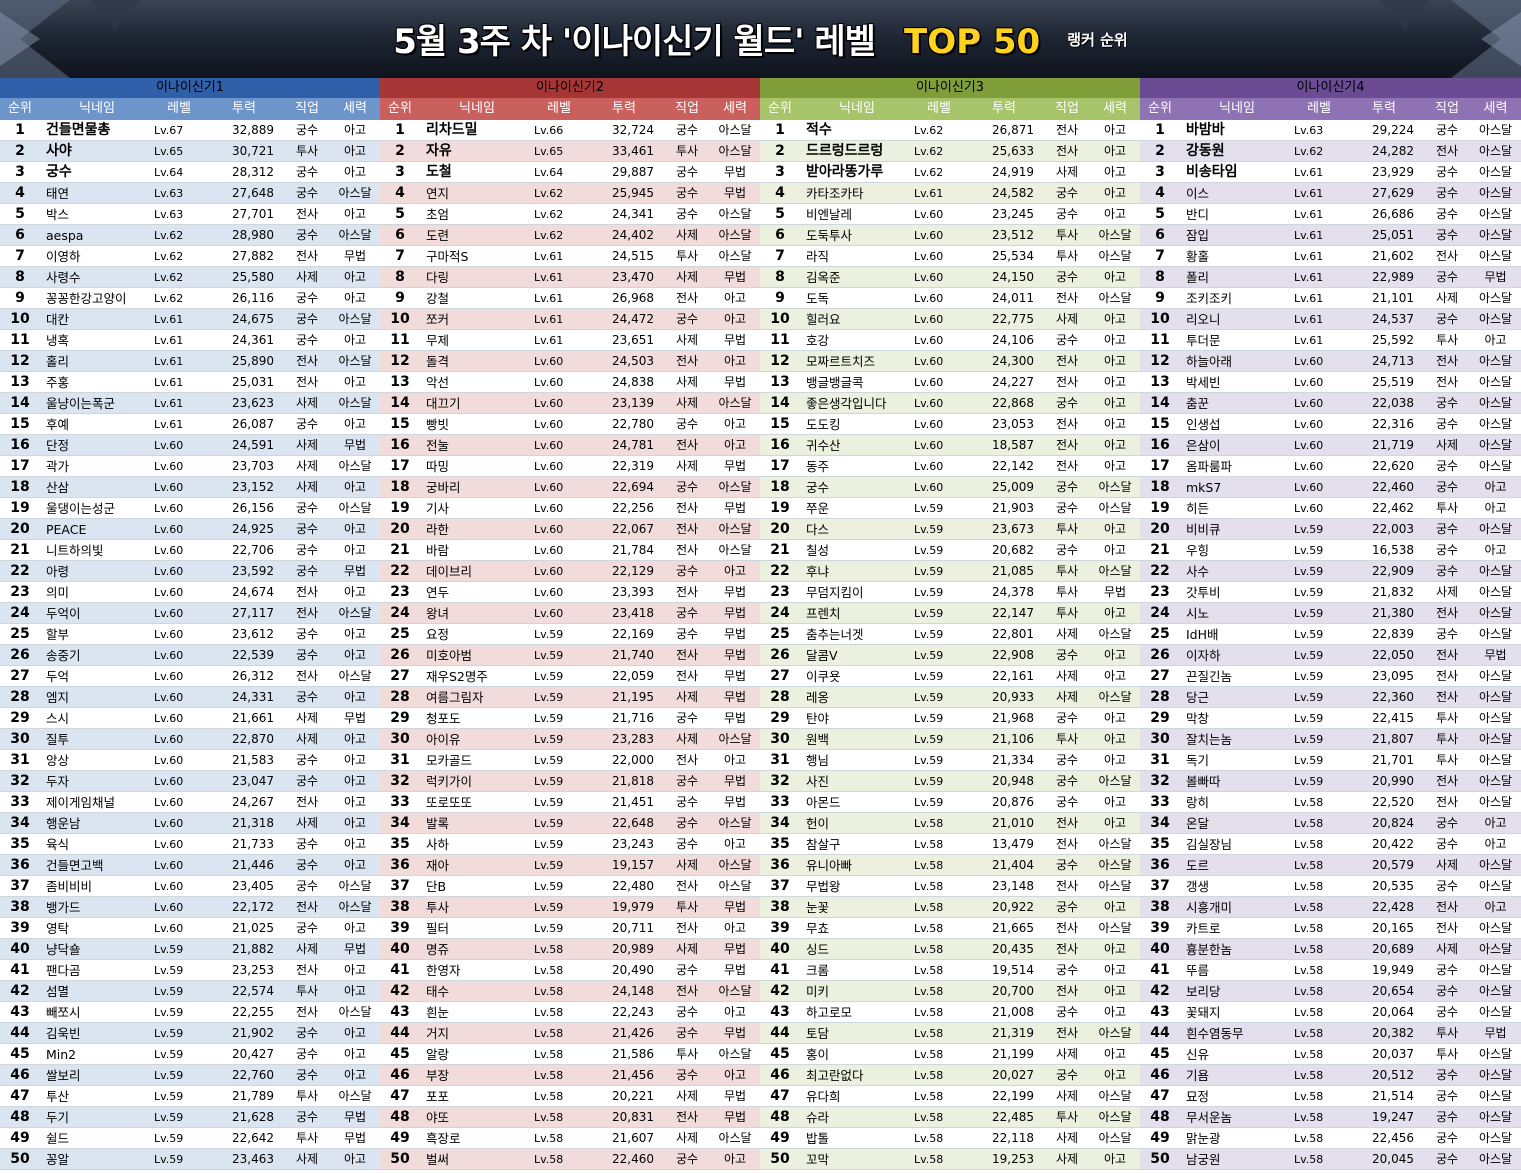 Image resolution: width=1521 pixels, height=1173 pixels. Describe the element at coordinates (449, 571) in the screenshot. I see `nickname-cell: 데이브리` at that location.